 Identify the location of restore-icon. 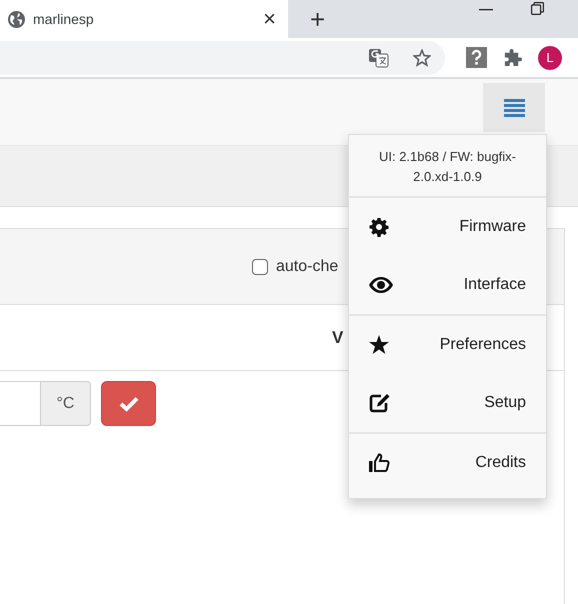
(537, 8).